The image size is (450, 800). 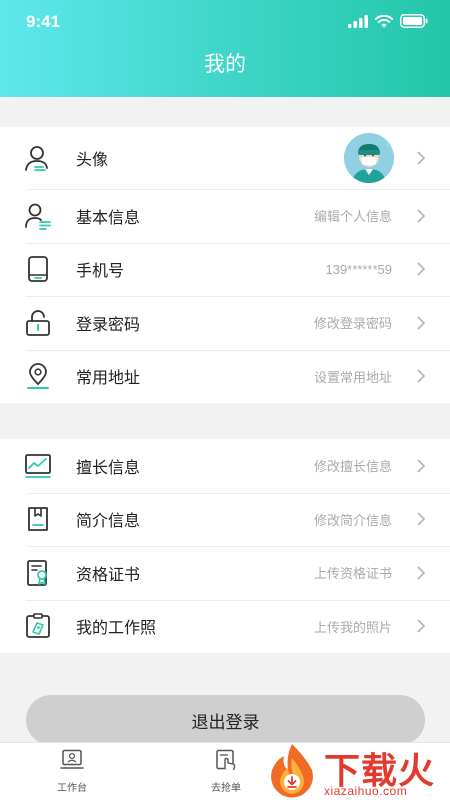 I want to click on logout-button: 退出登录, so click(x=225, y=720).